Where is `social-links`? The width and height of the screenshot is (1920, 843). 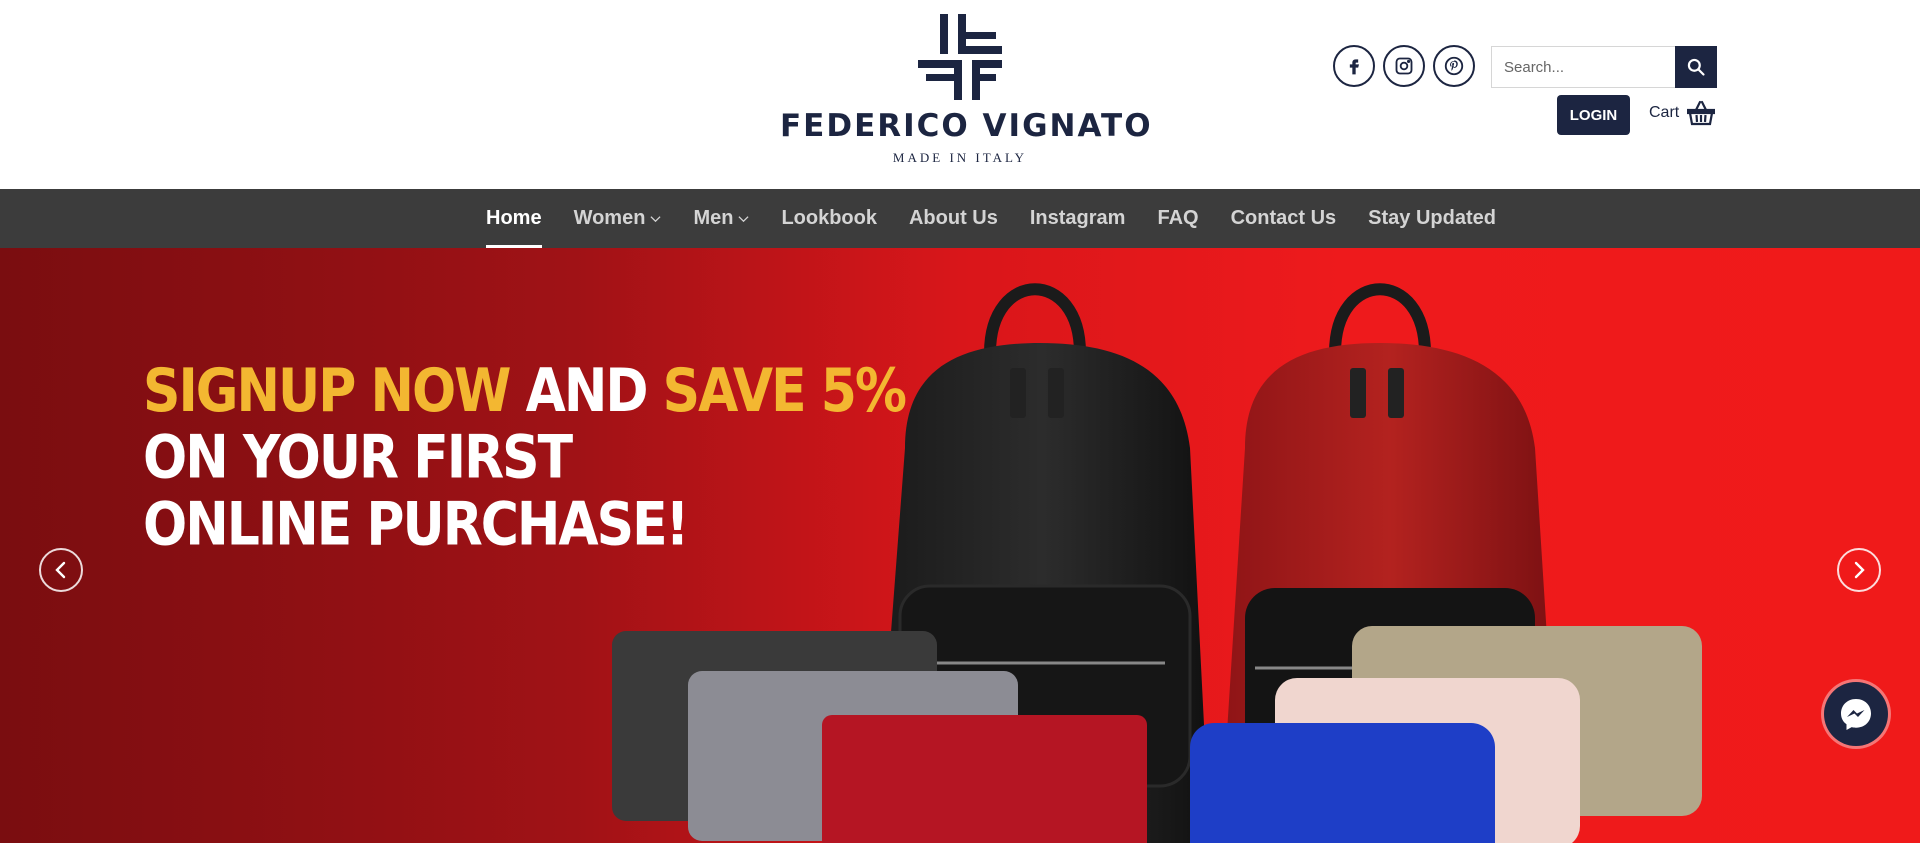
social-links is located at coordinates (1404, 66).